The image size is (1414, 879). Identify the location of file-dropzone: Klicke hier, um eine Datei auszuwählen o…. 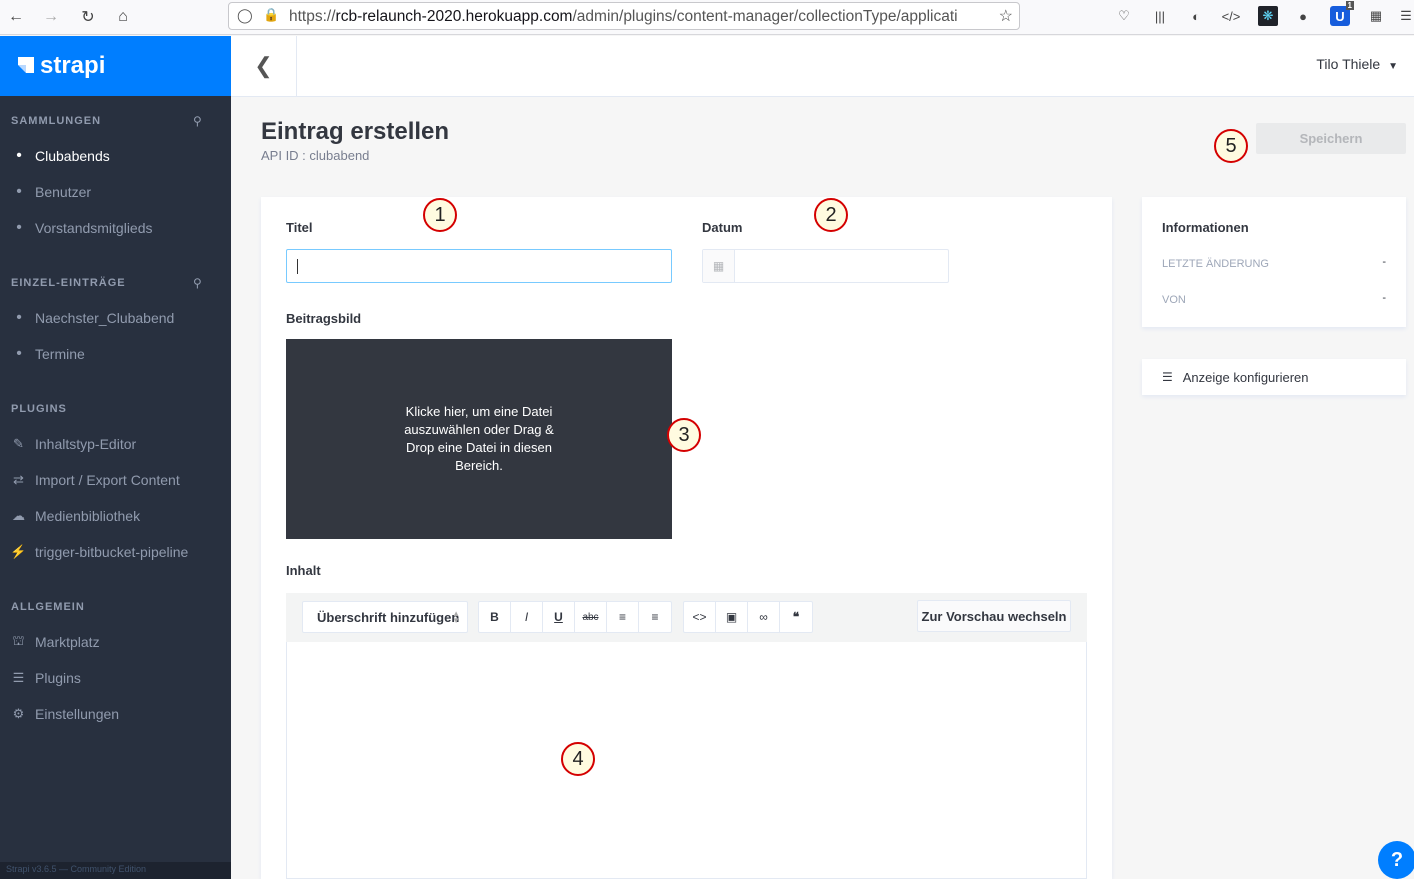
(479, 439).